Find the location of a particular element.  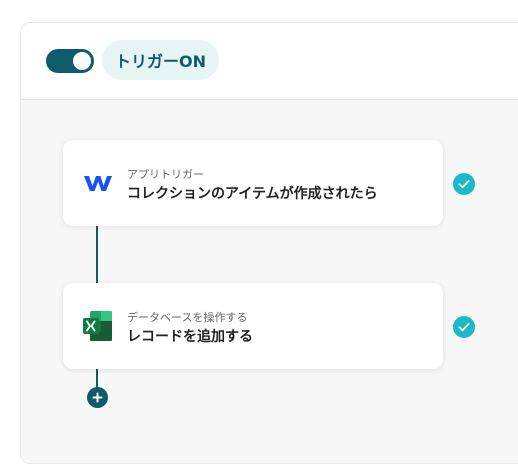

plus-icon is located at coordinates (97, 397).